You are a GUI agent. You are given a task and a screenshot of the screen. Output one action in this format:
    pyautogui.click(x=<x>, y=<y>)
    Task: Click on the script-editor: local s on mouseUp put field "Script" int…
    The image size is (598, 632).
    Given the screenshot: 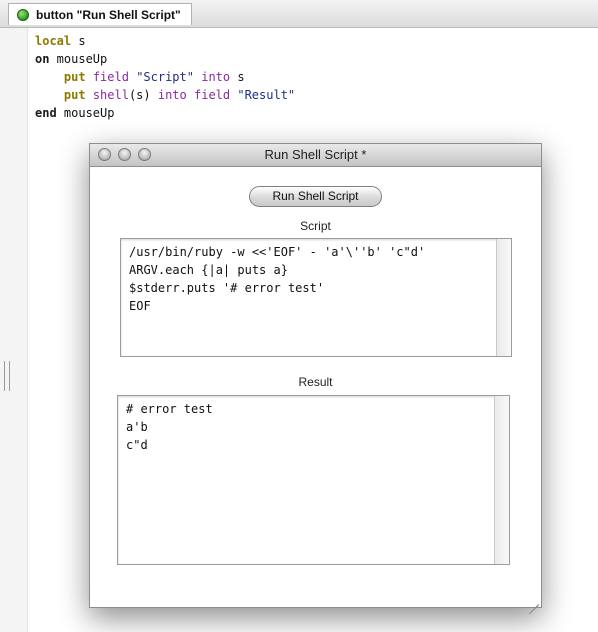 What is the action you would take?
    pyautogui.click(x=165, y=77)
    